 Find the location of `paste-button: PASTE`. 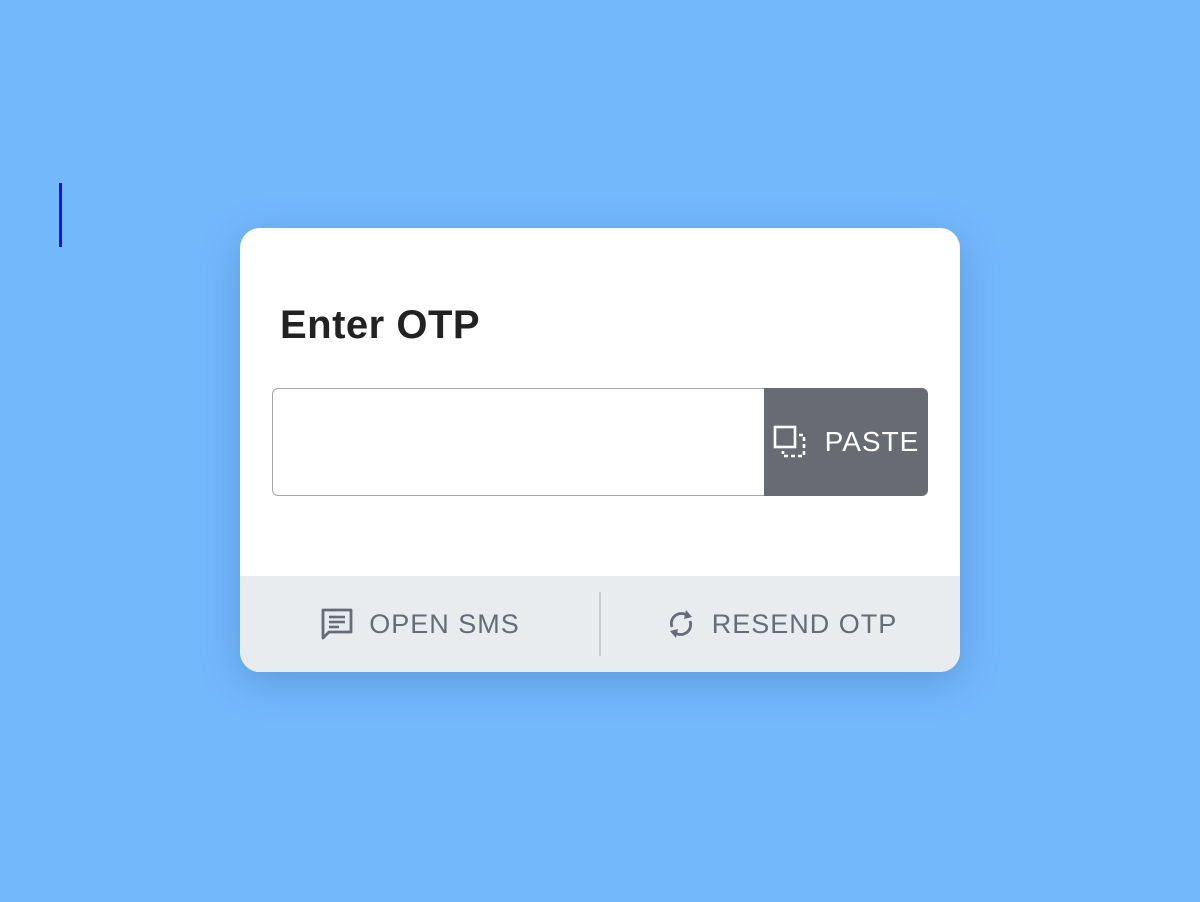

paste-button: PASTE is located at coordinates (846, 442).